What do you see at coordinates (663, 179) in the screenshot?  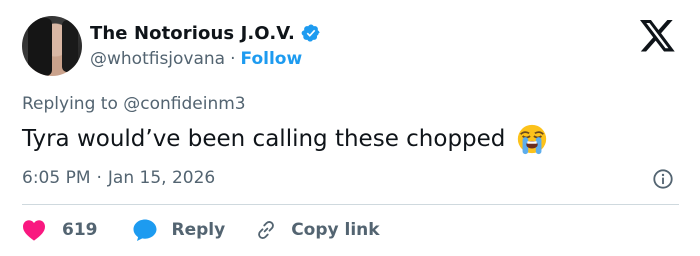 I see `info-icon` at bounding box center [663, 179].